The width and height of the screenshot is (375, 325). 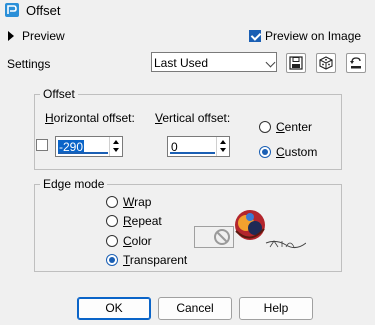 I want to click on vertical-offset-label: Vertical offset:, so click(x=193, y=118).